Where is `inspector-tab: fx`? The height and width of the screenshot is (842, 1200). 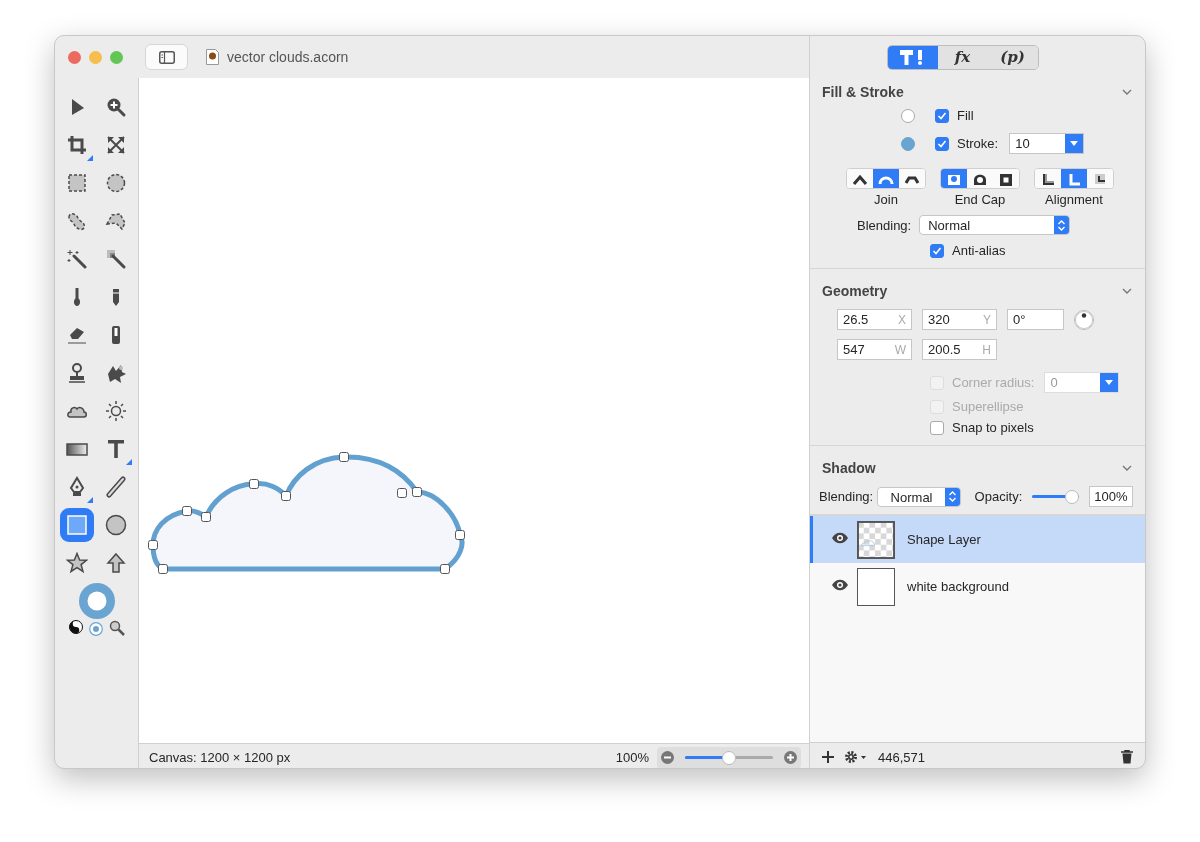
inspector-tab: fx is located at coordinates (962, 57).